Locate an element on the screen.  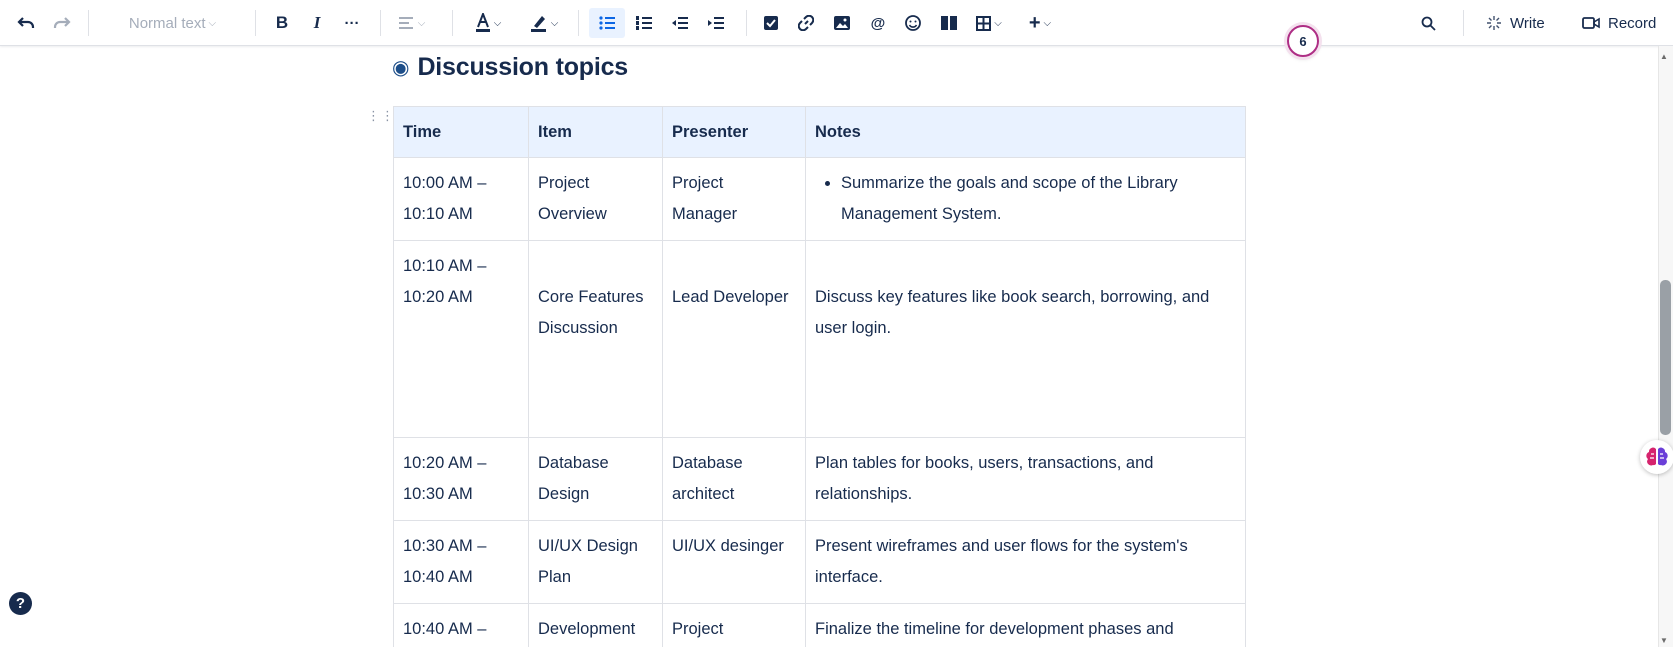
bullet-list-icon is located at coordinates (607, 23).